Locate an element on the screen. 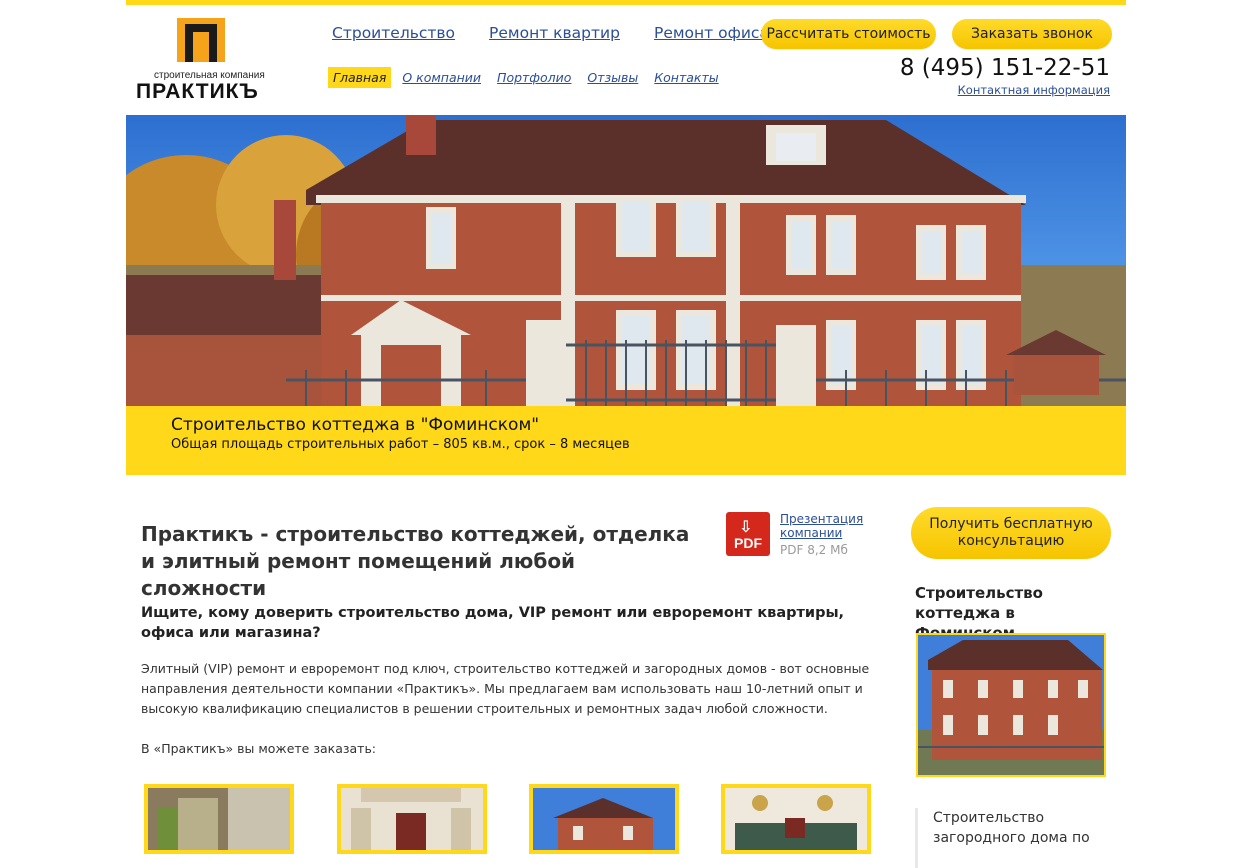 Image resolution: width=1251 pixels, height=868 pixels. calculate-cost-button: Рассчитать стоимость is located at coordinates (848, 34).